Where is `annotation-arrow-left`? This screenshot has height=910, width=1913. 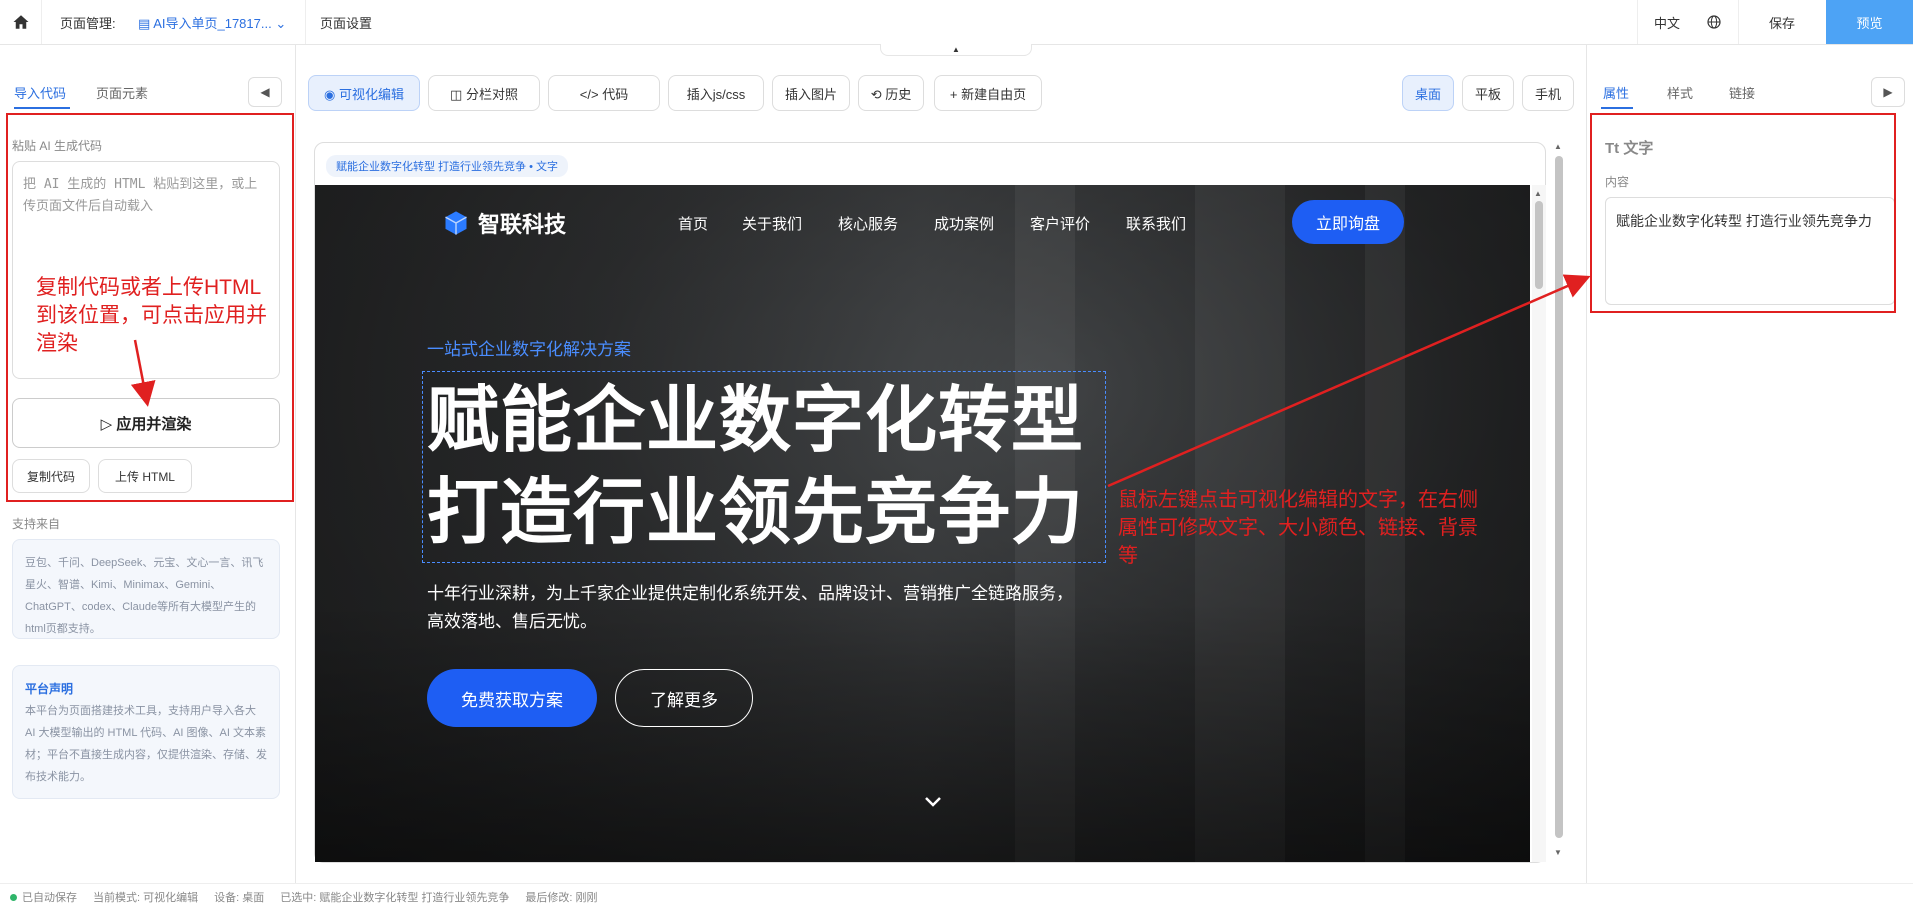
annotation-arrow-left is located at coordinates (143, 373).